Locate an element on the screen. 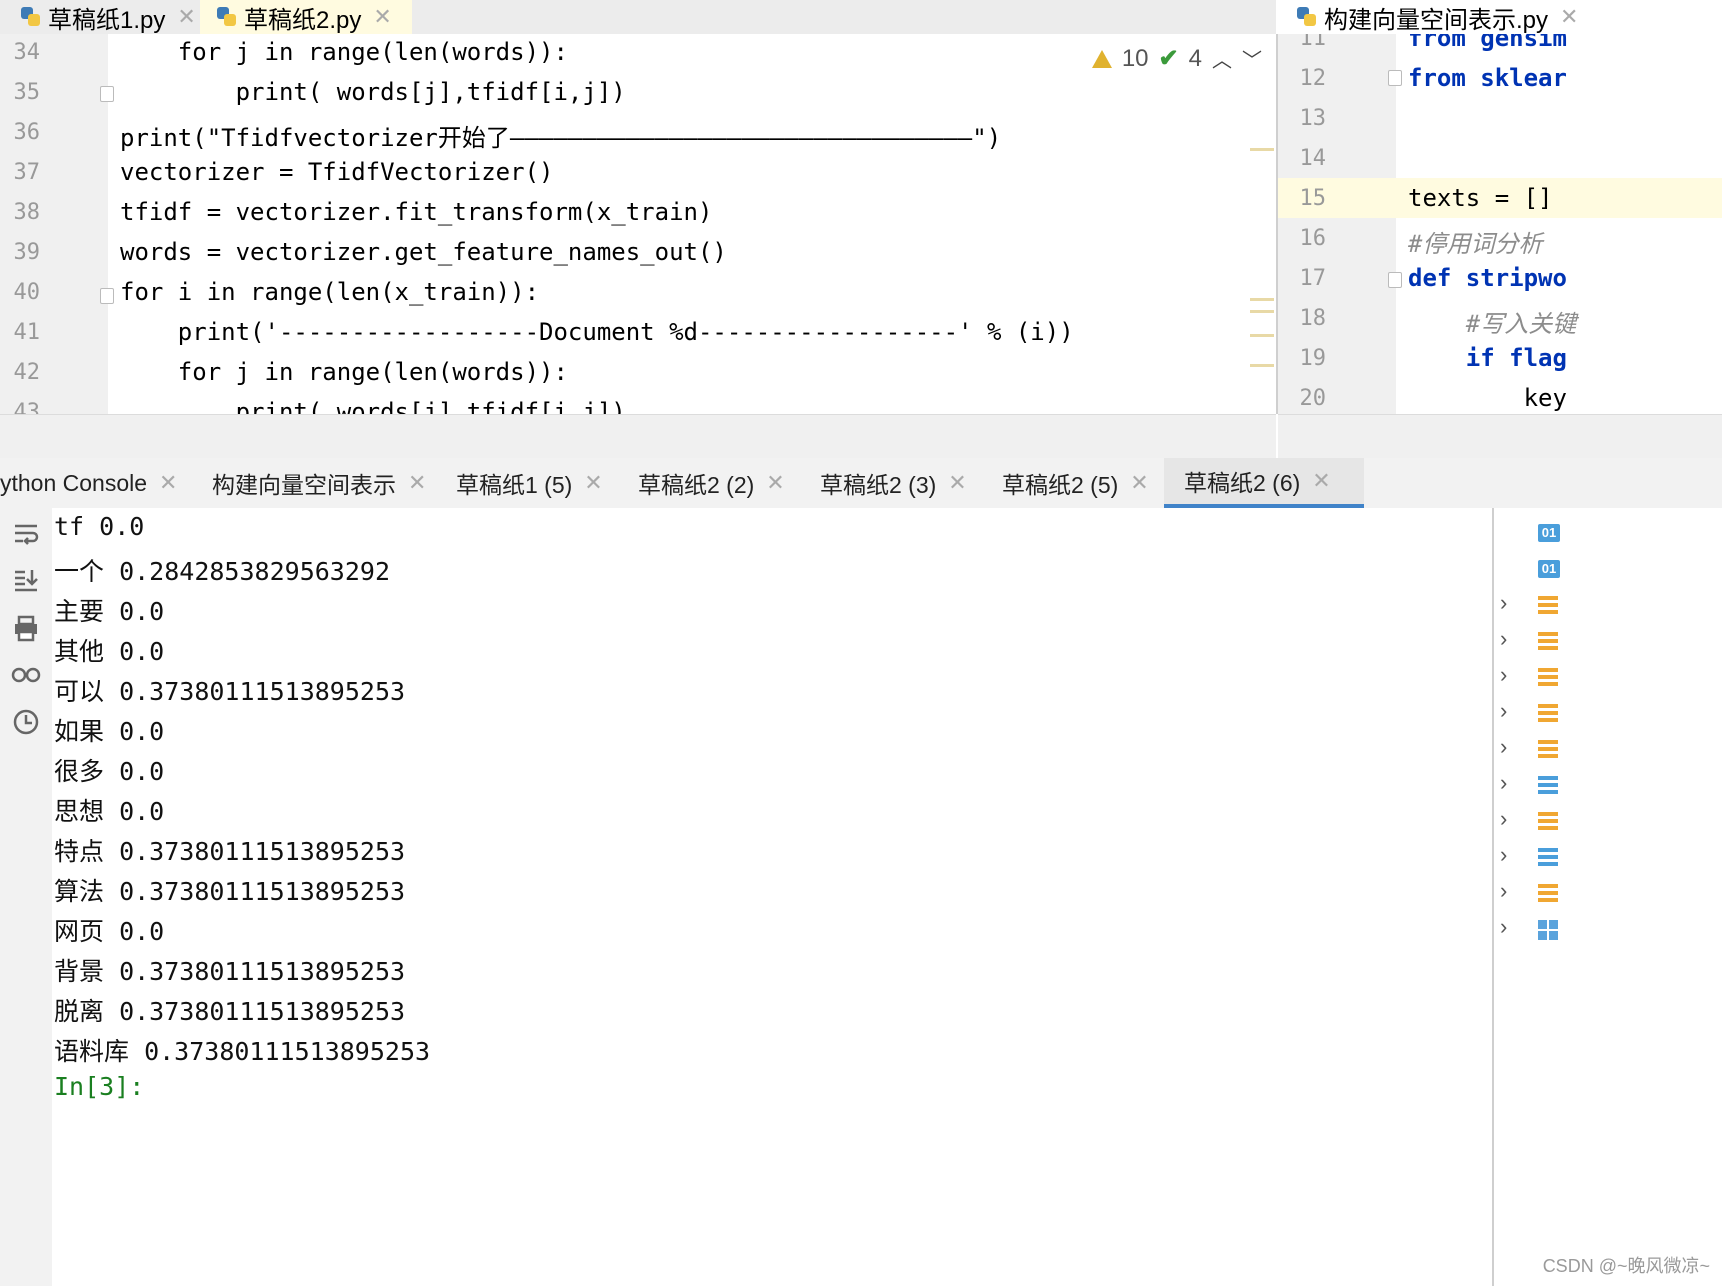 The image size is (1722, 1286). editor-tab-draft2: 草稿纸2.py ✕ is located at coordinates (306, 17).